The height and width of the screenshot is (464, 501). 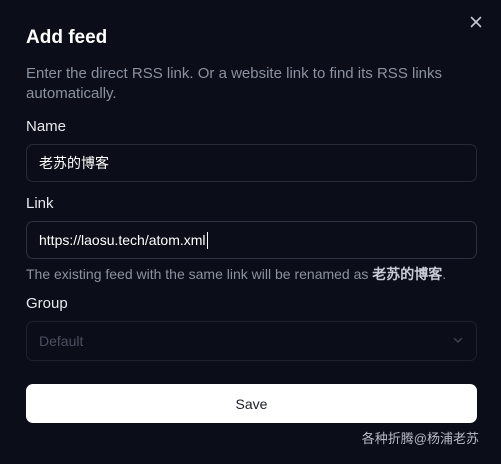 I want to click on name-input-value: 老苏的博客, so click(x=74, y=163).